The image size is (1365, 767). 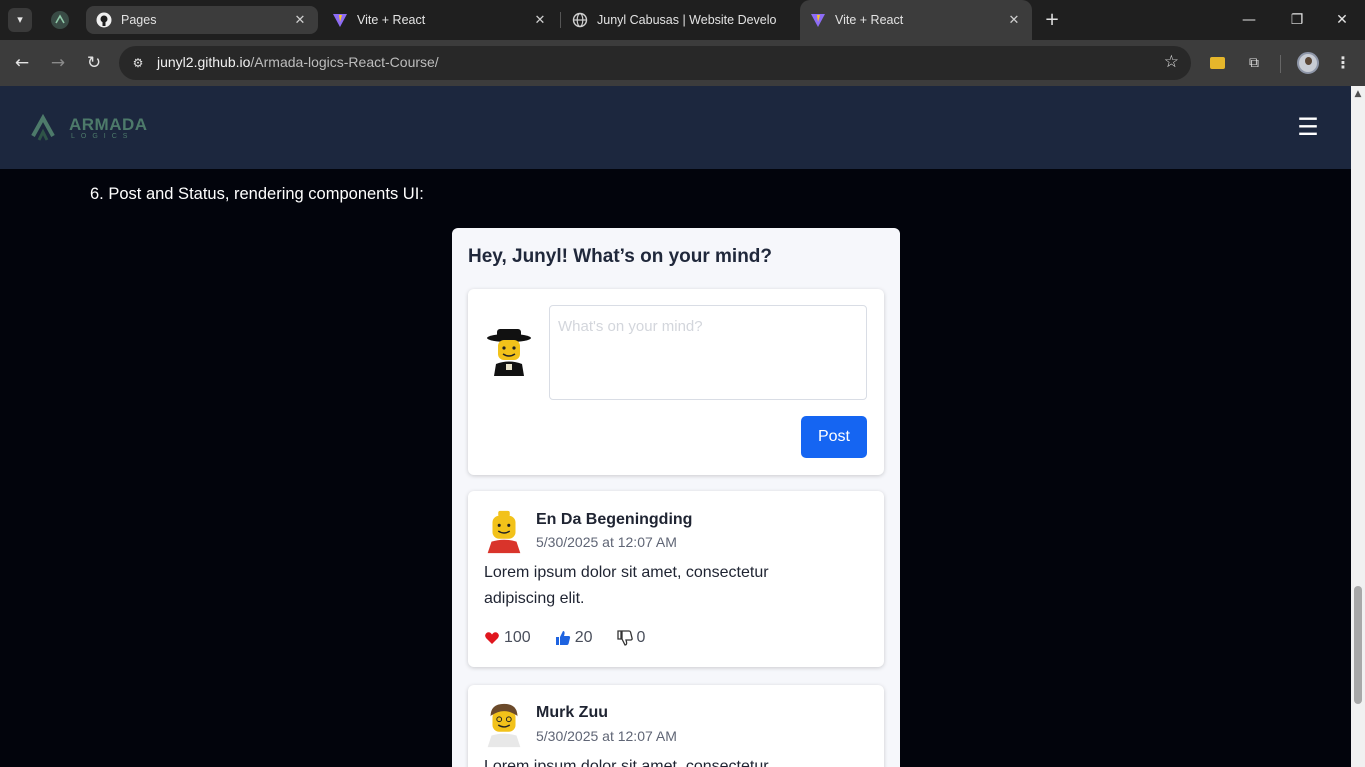 I want to click on scroll-up-arrow-icon: ▲, so click(x=1358, y=94).